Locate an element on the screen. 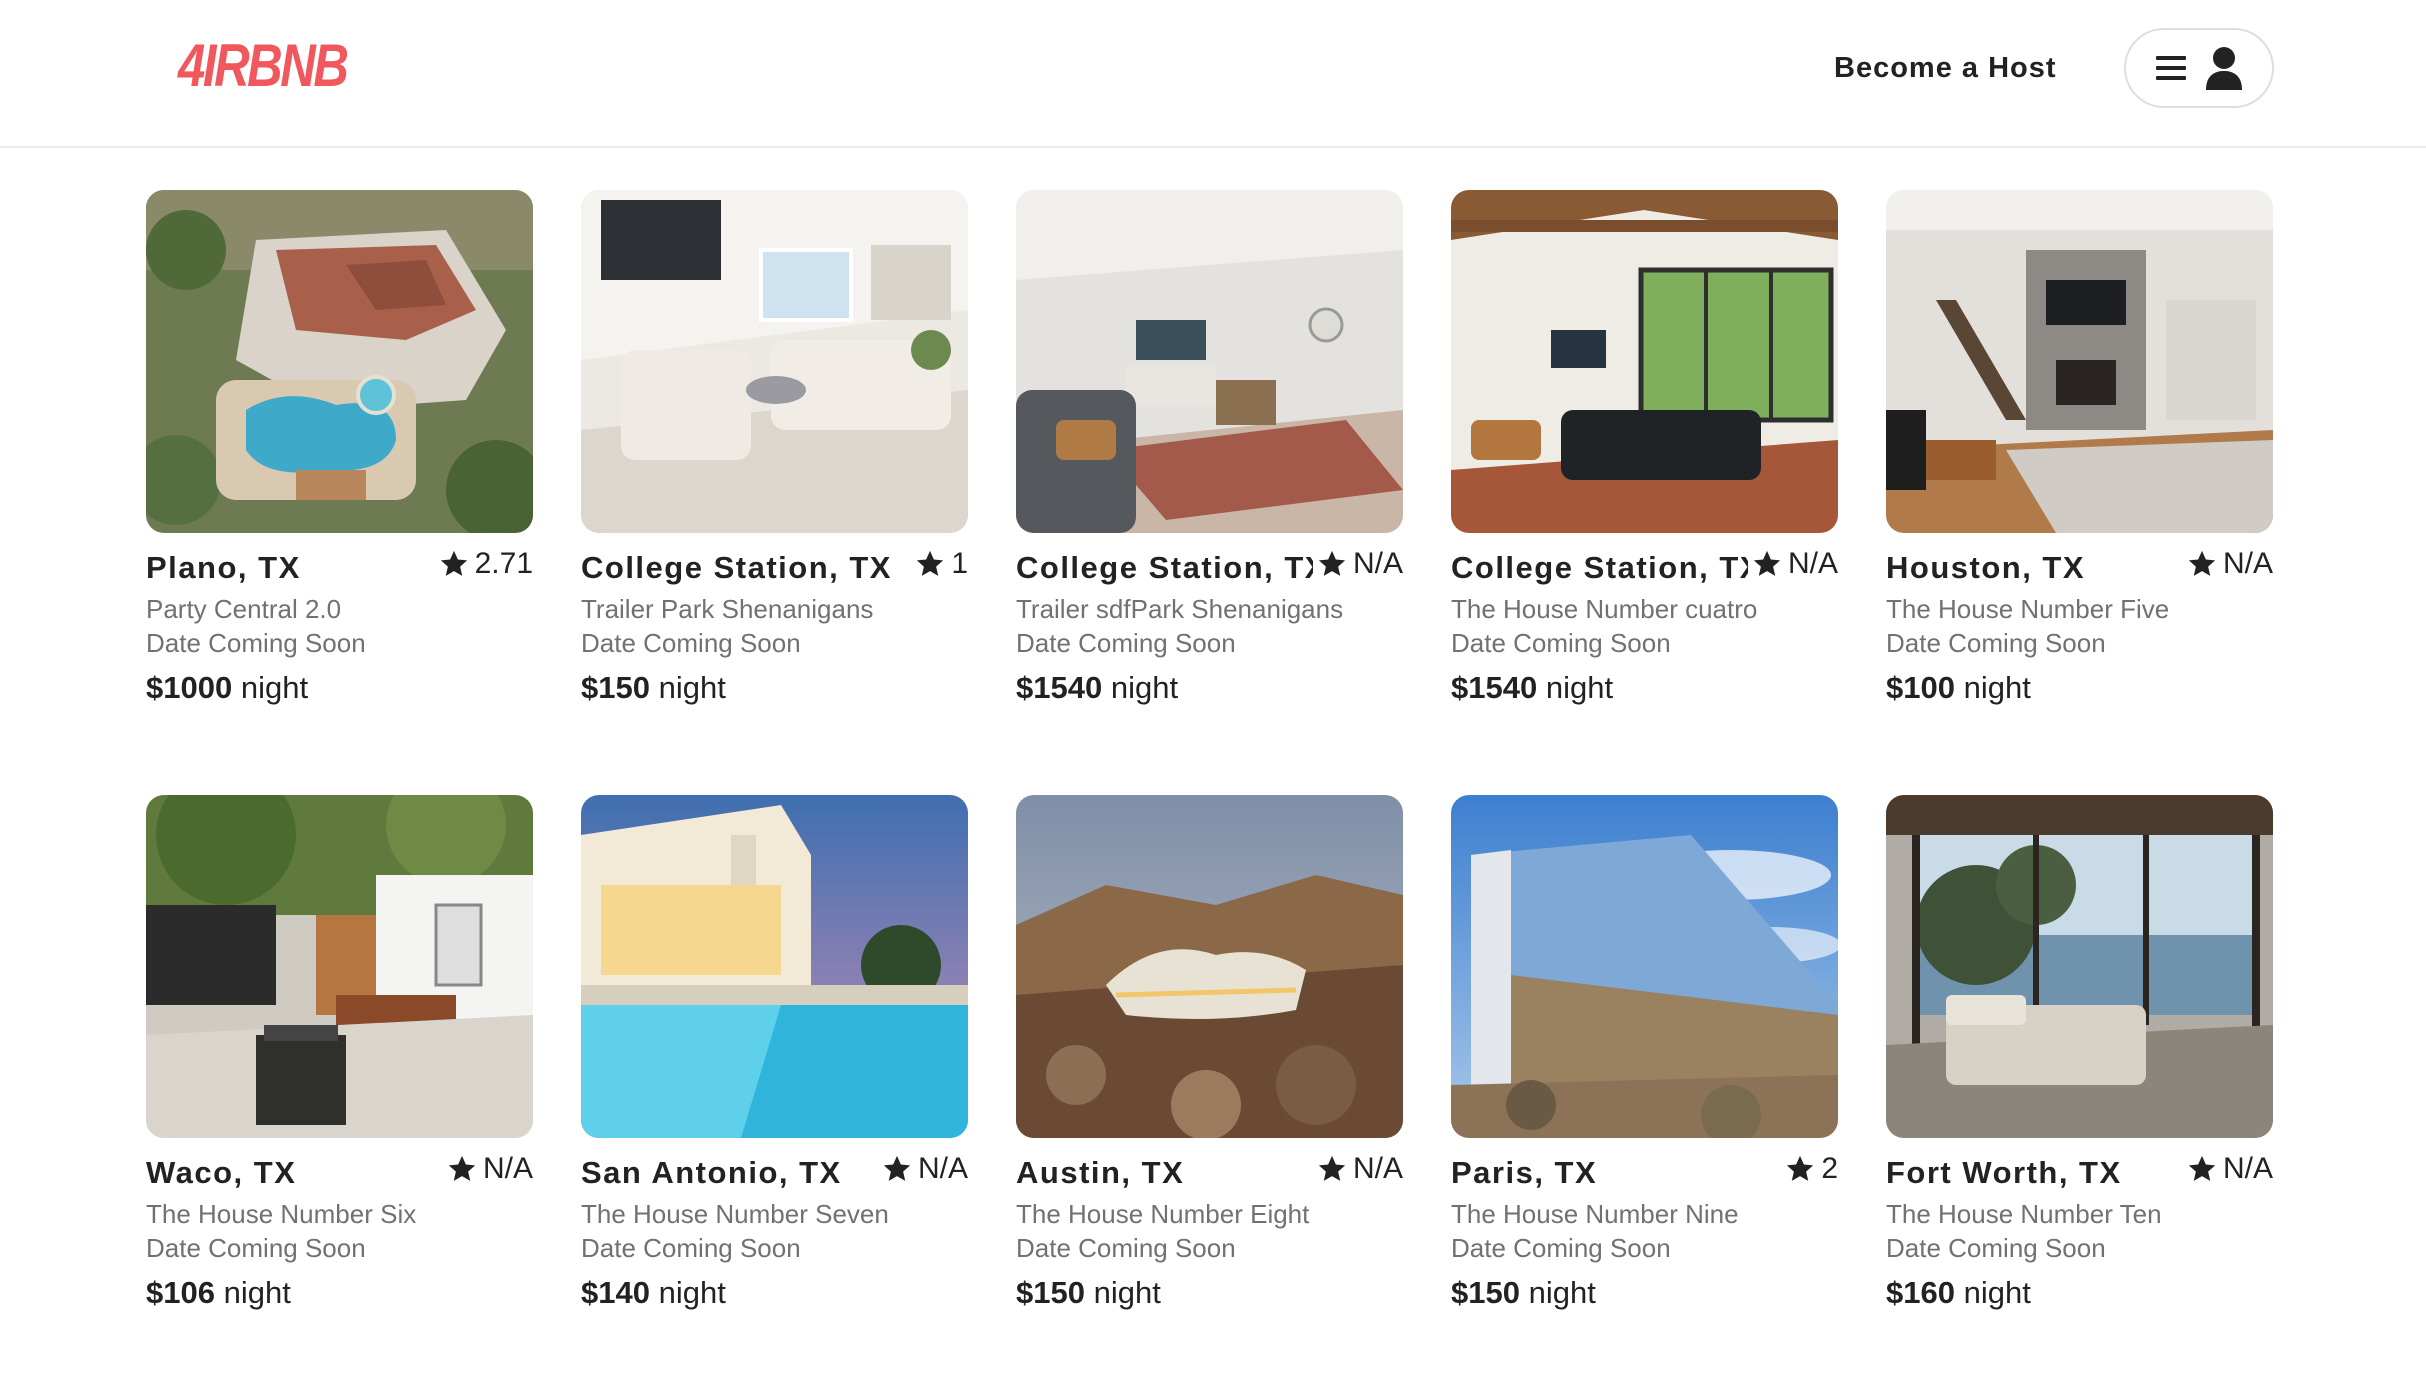  top-navbar: 4IRBNB Become a Host is located at coordinates (1213, 74).